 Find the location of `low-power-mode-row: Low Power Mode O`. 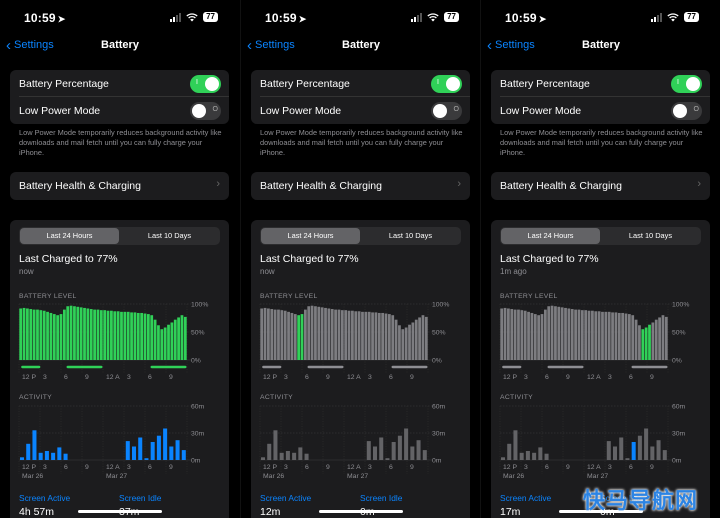

low-power-mode-row: Low Power Mode O is located at coordinates (361, 110).